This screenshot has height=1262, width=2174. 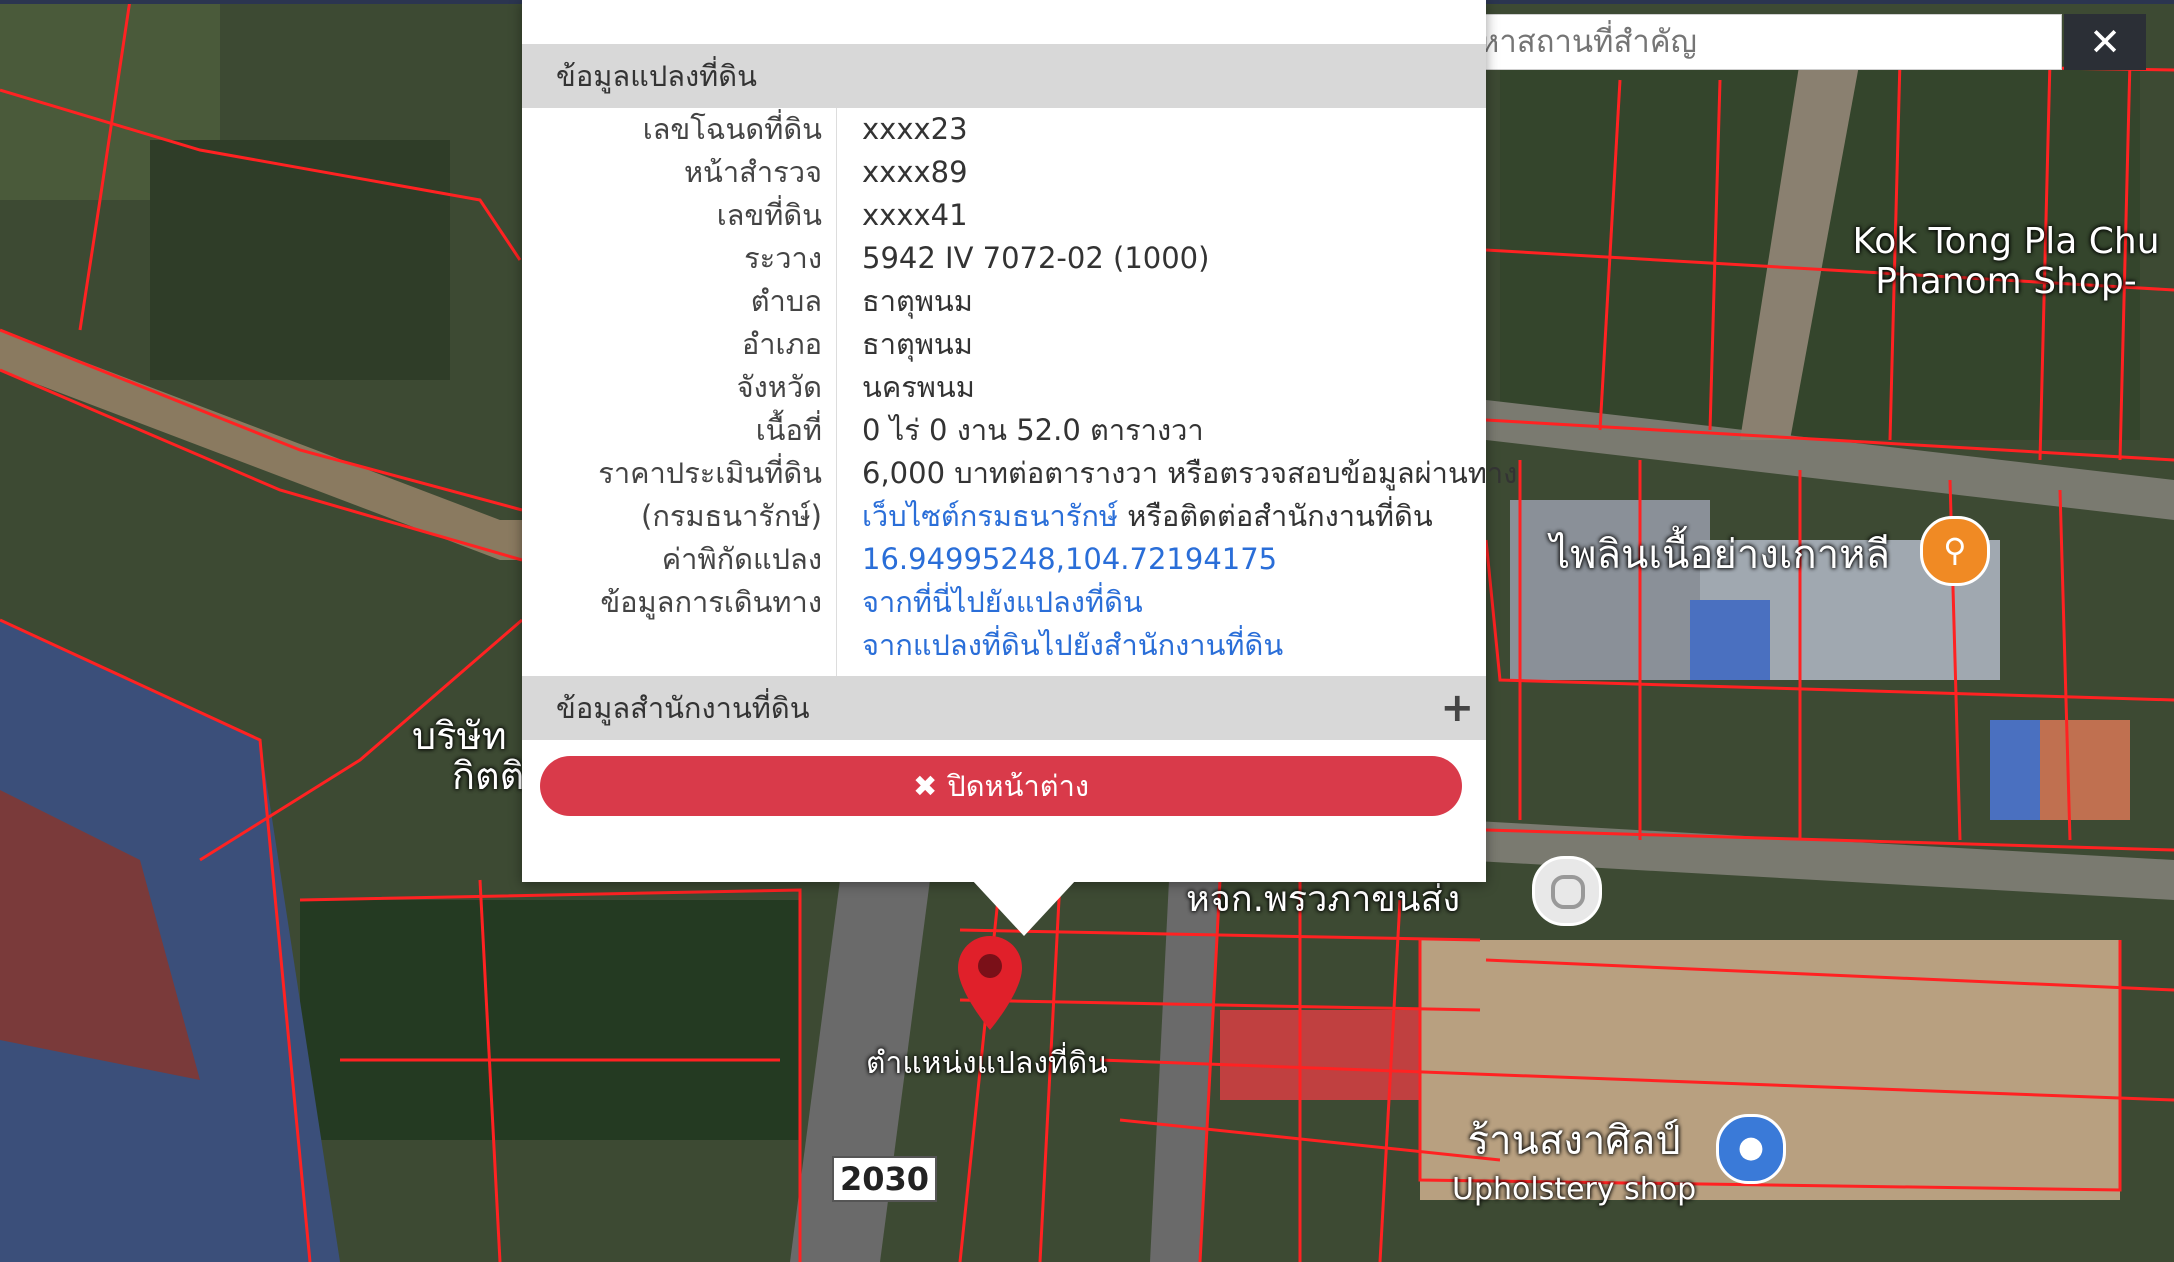 What do you see at coordinates (1018, 786) in the screenshot?
I see `close-window-label: ปิดหน้าต่าง` at bounding box center [1018, 786].